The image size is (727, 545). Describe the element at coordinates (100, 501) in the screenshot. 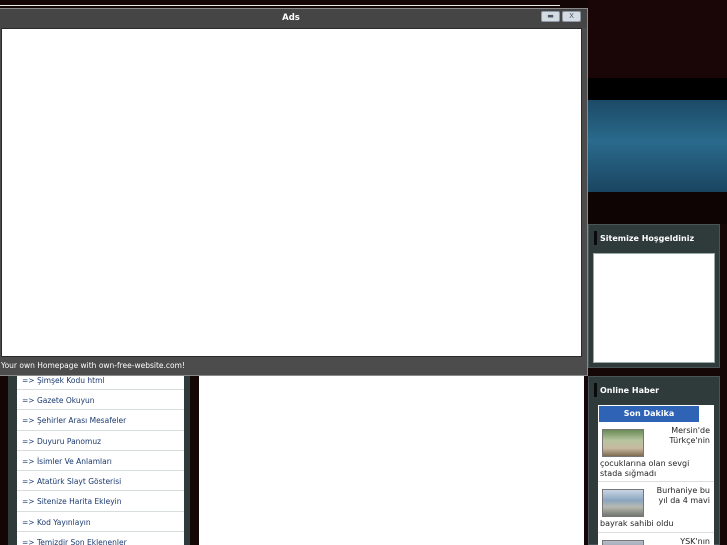

I see `menu-item: => Sitenize Harita Ekleyin` at that location.